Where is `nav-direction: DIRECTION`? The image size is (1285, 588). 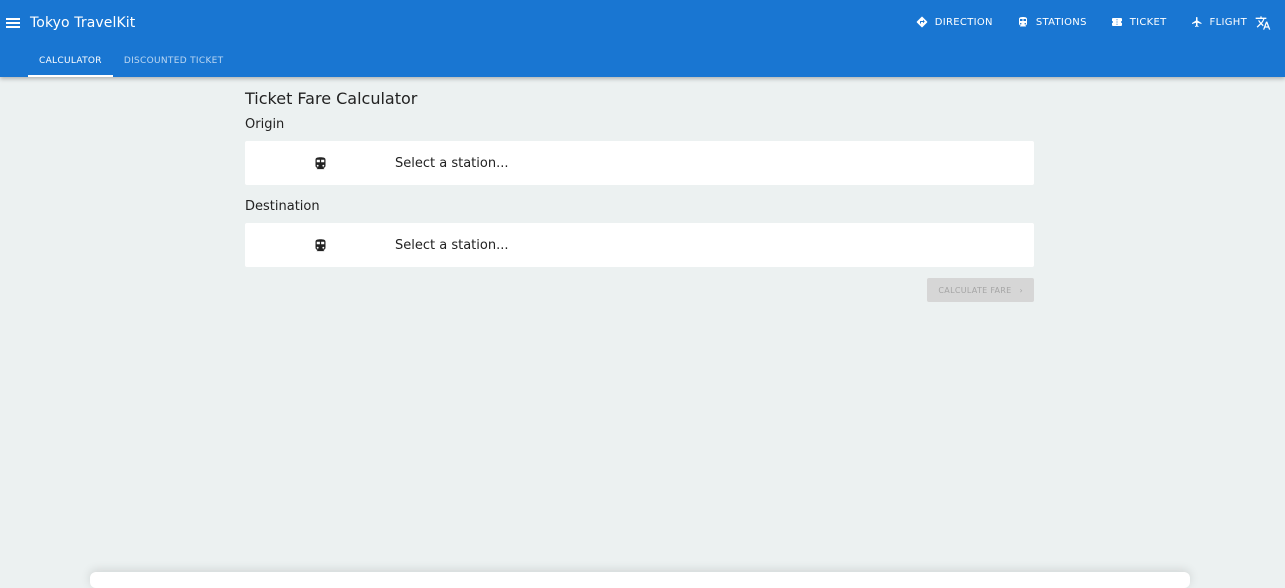 nav-direction: DIRECTION is located at coordinates (954, 22).